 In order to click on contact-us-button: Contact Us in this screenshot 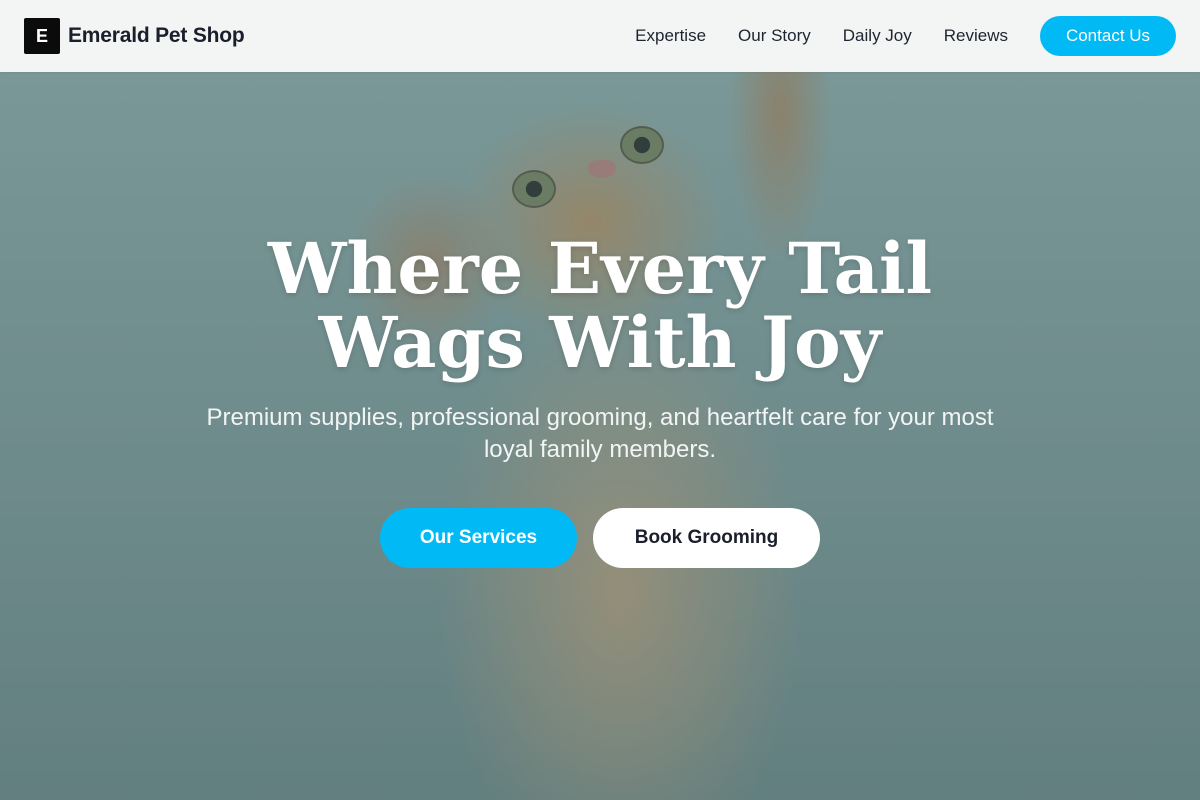, I will do `click(1108, 36)`.